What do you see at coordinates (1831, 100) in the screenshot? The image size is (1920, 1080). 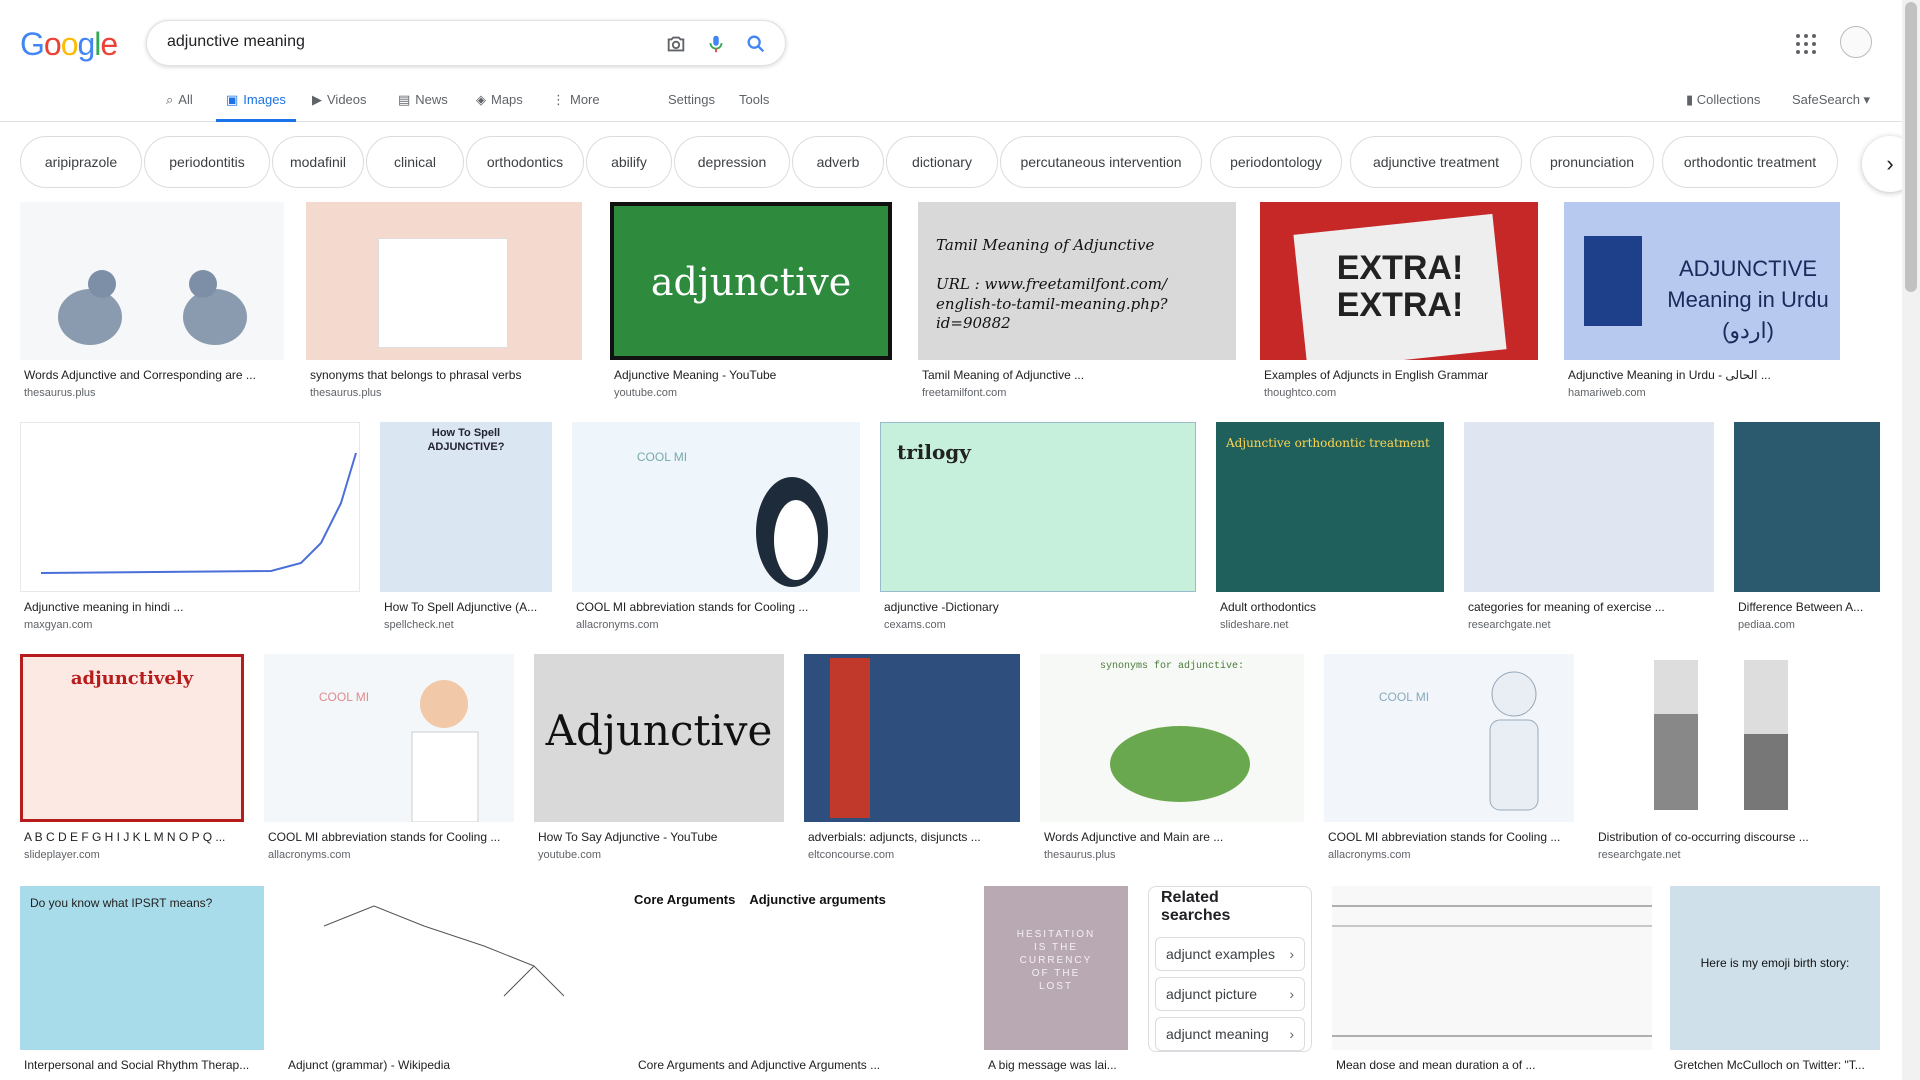 I see `safesearch-toggle: SafeSearch ▾` at bounding box center [1831, 100].